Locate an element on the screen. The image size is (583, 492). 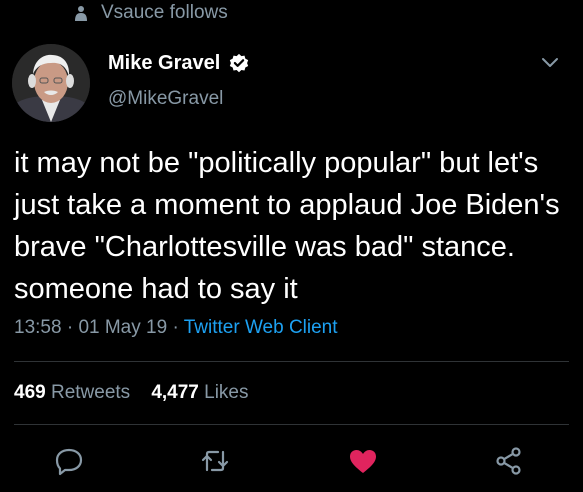
retweets-stat: 469 Retweets is located at coordinates (72, 392).